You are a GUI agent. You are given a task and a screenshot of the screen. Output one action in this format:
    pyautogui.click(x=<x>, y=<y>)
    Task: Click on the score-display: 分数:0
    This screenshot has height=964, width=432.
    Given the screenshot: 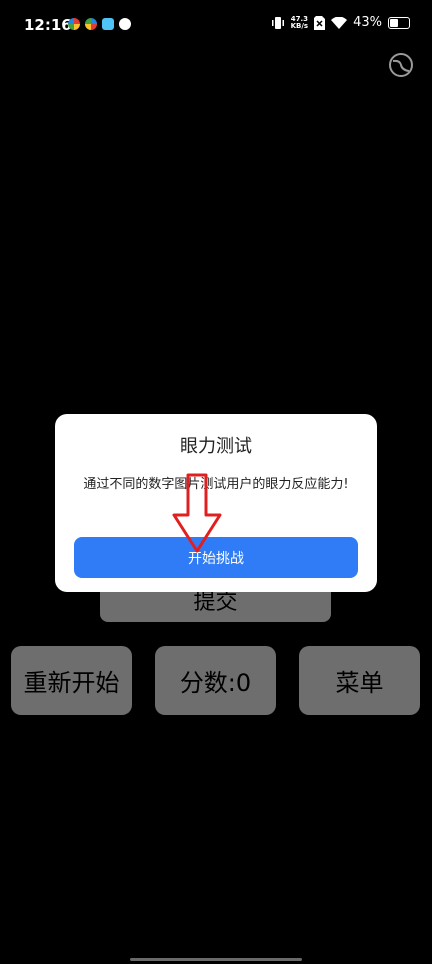 What is the action you would take?
    pyautogui.click(x=215, y=680)
    